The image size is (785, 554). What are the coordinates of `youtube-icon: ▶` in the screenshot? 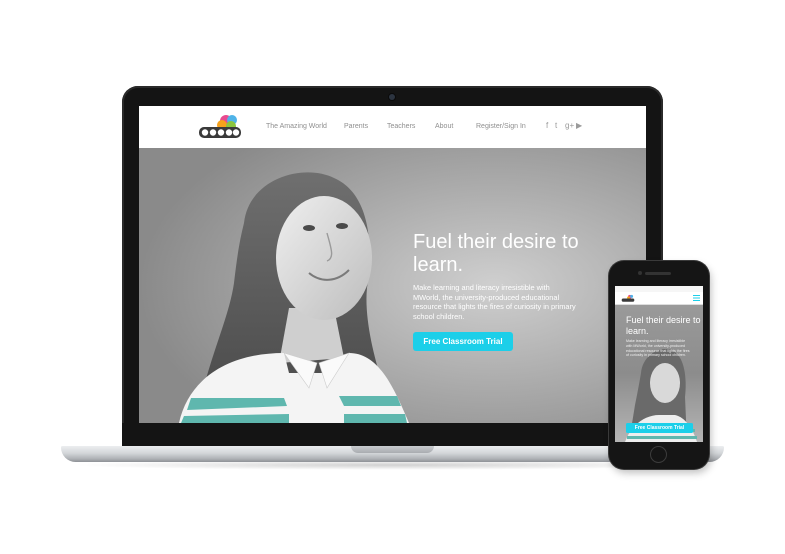 It's located at (579, 125).